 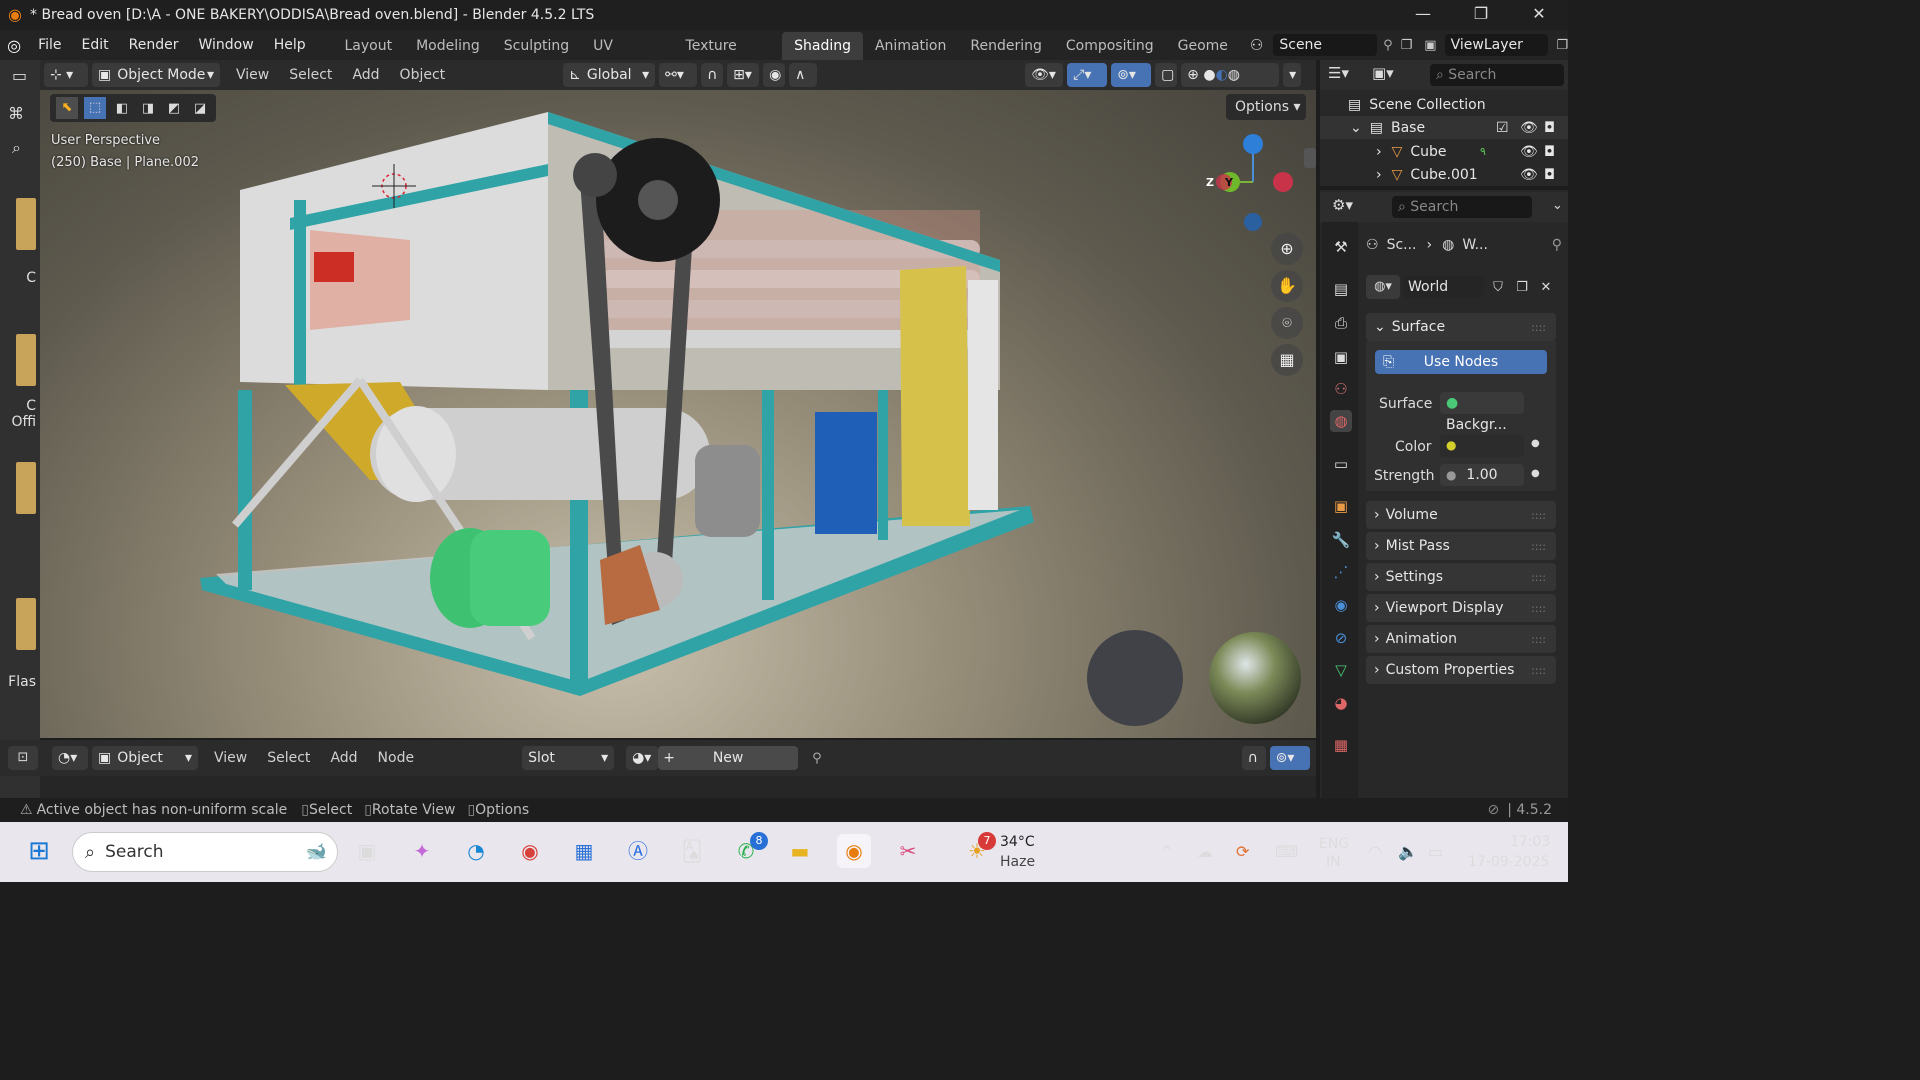 What do you see at coordinates (1461, 362) in the screenshot?
I see `use-nodes-button: ⎘ Use Nodes` at bounding box center [1461, 362].